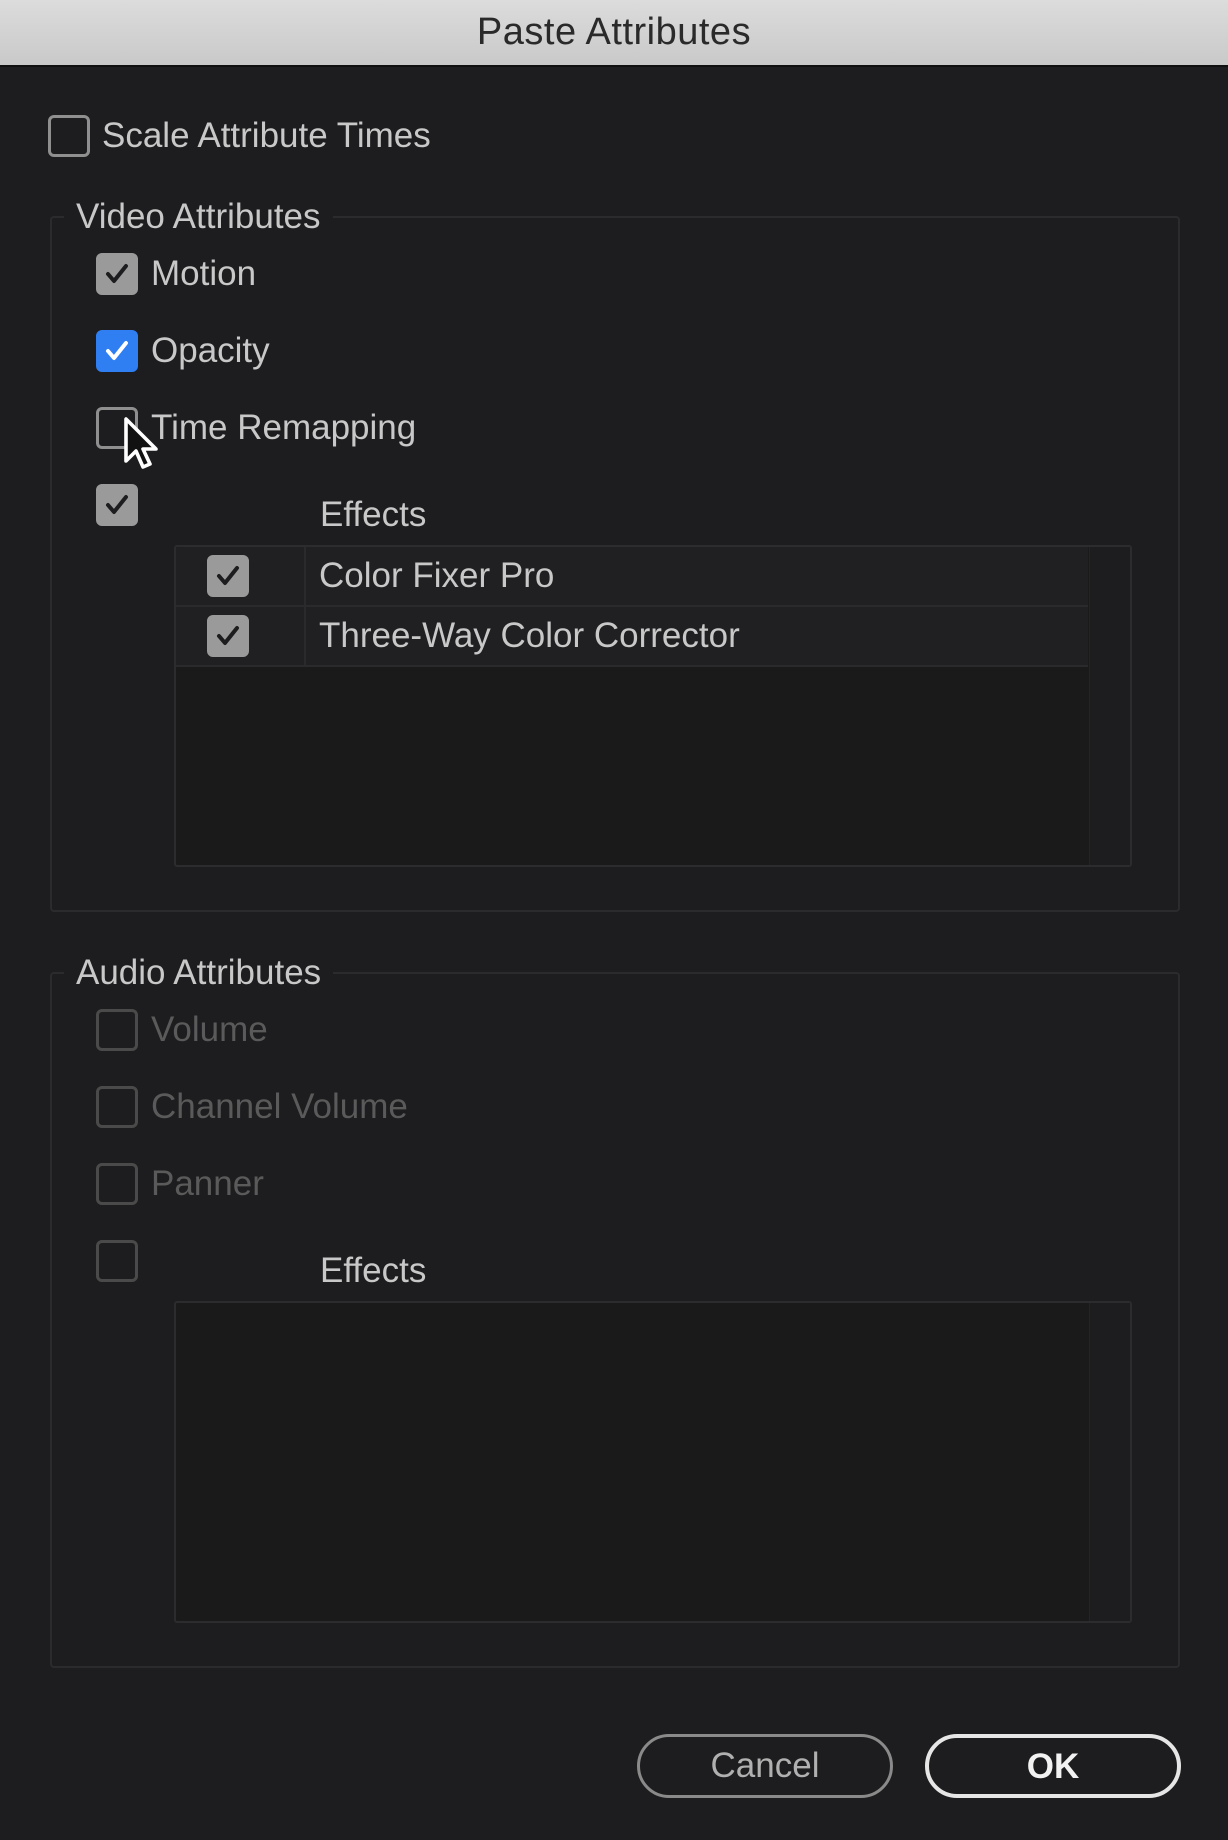  I want to click on volume-checkbox, so click(117, 1030).